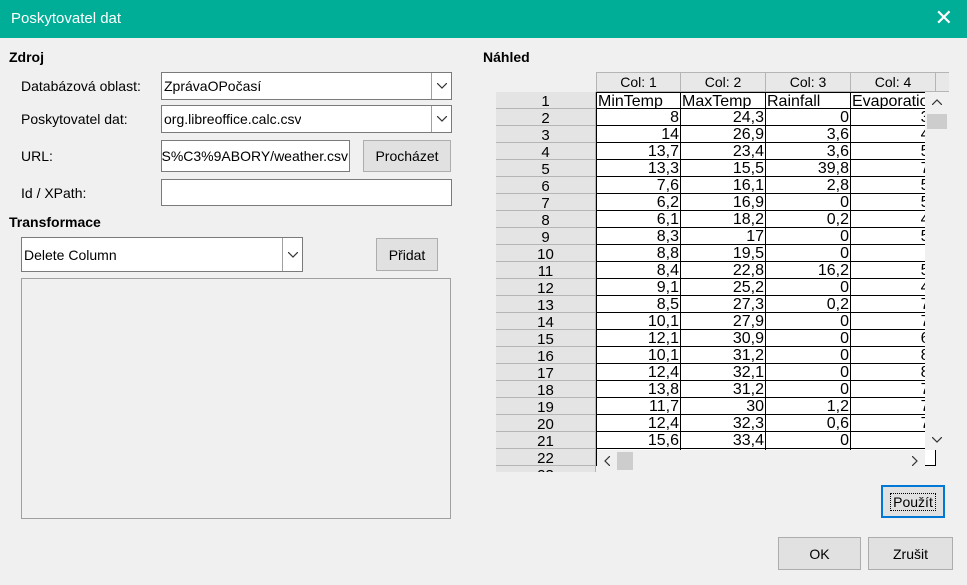 This screenshot has height=585, width=967. I want to click on table-cell: MaxTemp, so click(723, 100).